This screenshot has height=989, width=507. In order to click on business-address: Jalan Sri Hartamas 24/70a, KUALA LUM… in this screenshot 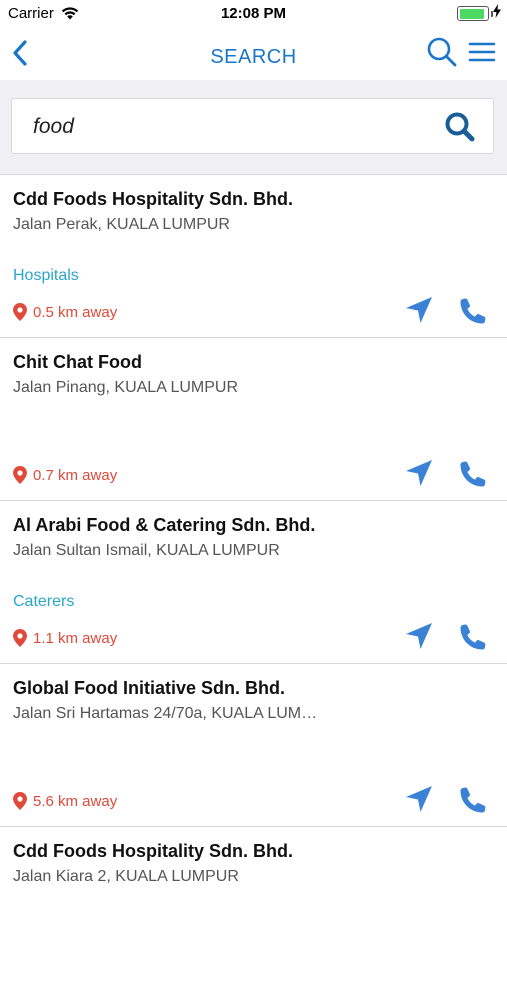, I will do `click(165, 713)`.